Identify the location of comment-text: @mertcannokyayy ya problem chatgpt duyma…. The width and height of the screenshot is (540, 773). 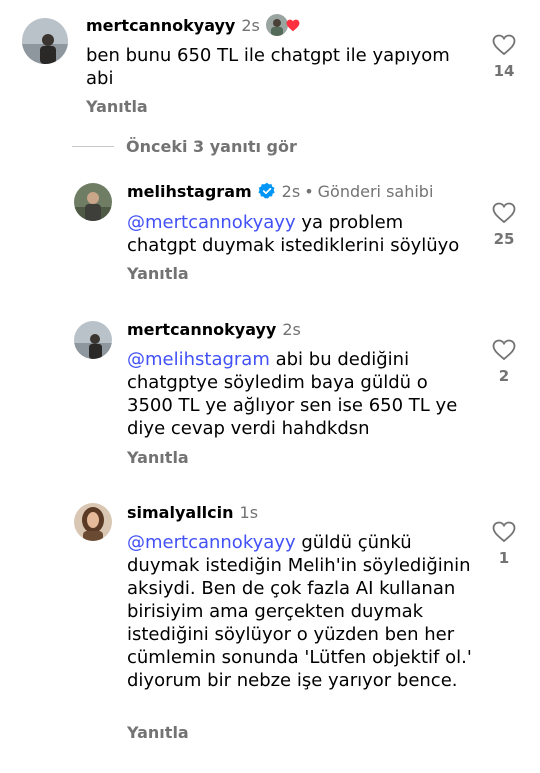
(293, 234).